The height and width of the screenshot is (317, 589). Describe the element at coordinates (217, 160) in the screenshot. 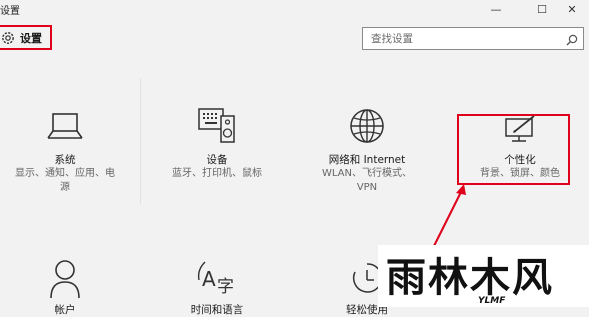

I see `tile-label: 设备` at that location.